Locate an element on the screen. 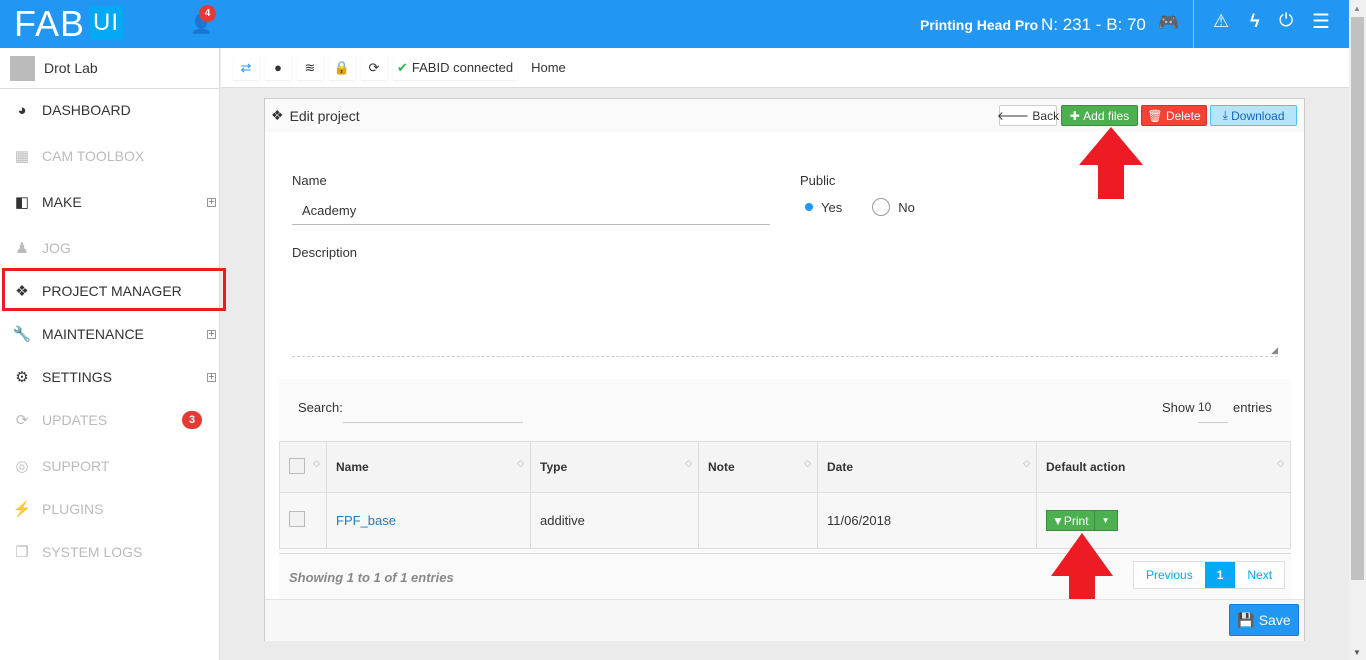 This screenshot has height=660, width=1366. sidebar-item-system-logs: ❐ SYSTEM LOGS is located at coordinates (110, 552).